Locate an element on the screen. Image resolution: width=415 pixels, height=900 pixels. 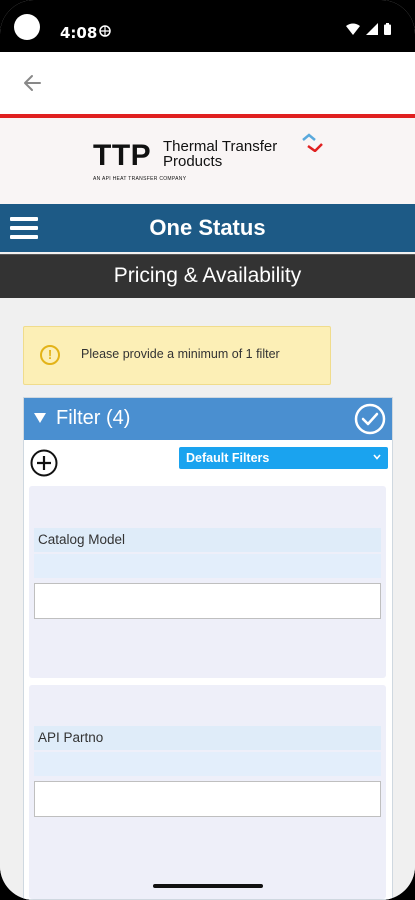
nav-title: One Status is located at coordinates (207, 227).